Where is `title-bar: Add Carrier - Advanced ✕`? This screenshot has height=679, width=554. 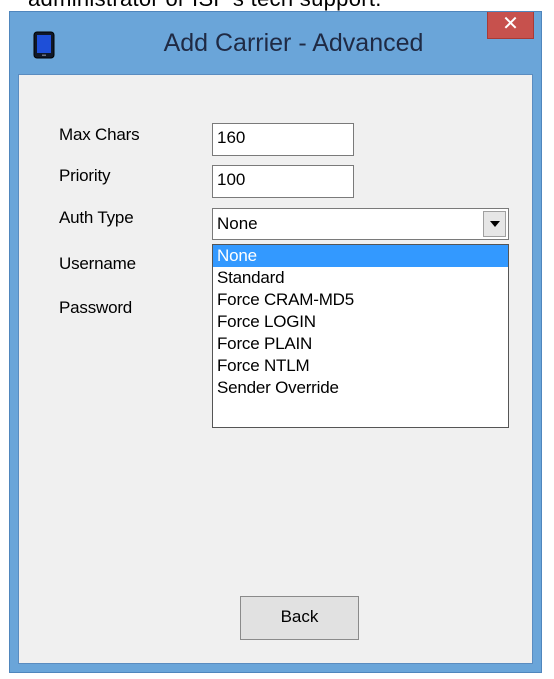 title-bar: Add Carrier - Advanced ✕ is located at coordinates (275, 43).